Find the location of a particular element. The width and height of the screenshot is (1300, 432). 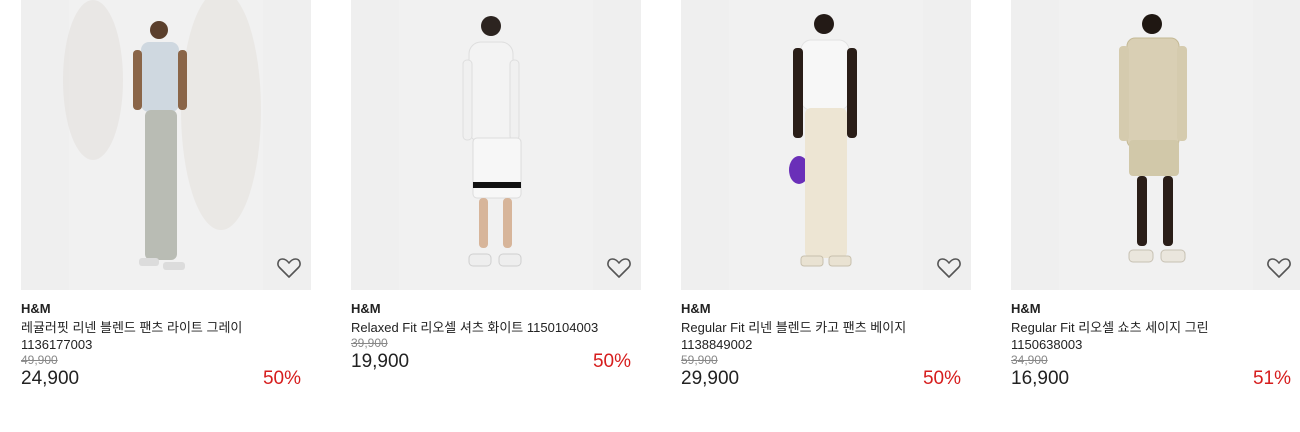

product-name-link: Regular Fit 리오셀 쇼츠 세이지 그린 is located at coordinates (1155, 327).